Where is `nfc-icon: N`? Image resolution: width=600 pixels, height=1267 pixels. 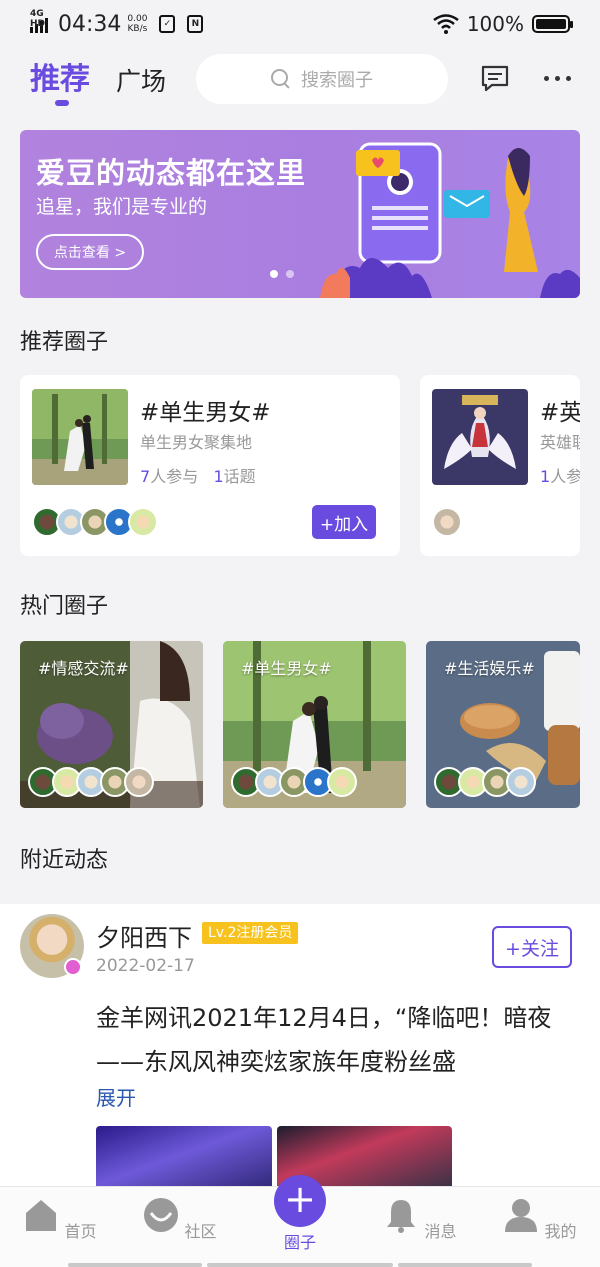 nfc-icon: N is located at coordinates (195, 24).